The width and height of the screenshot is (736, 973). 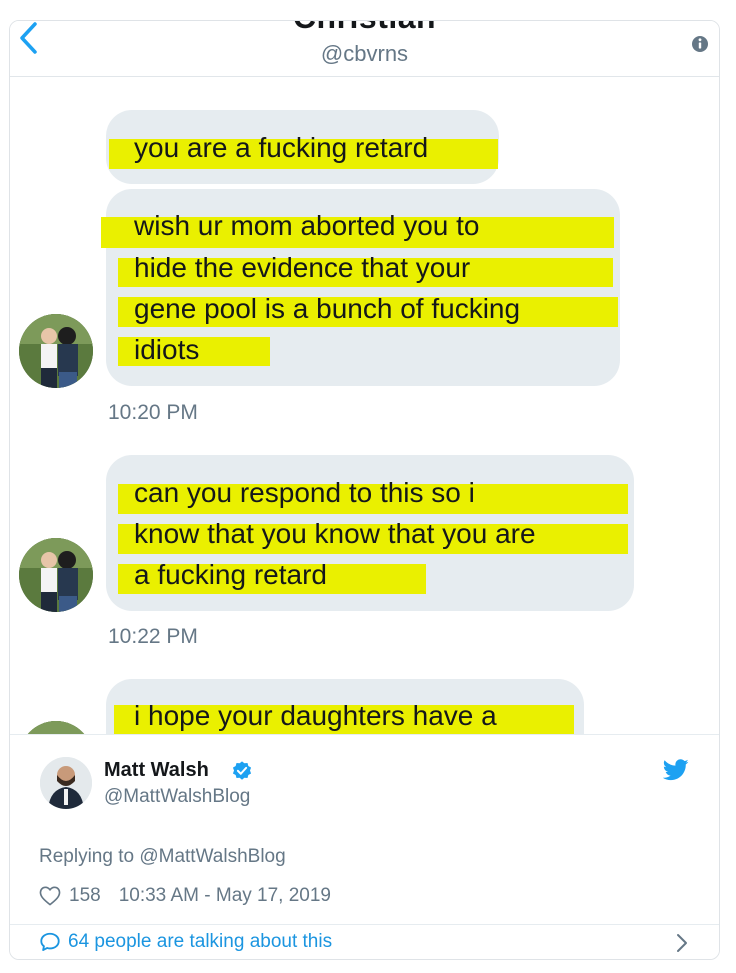 What do you see at coordinates (315, 715) in the screenshot?
I see `message-text: i hope your daughters have a` at bounding box center [315, 715].